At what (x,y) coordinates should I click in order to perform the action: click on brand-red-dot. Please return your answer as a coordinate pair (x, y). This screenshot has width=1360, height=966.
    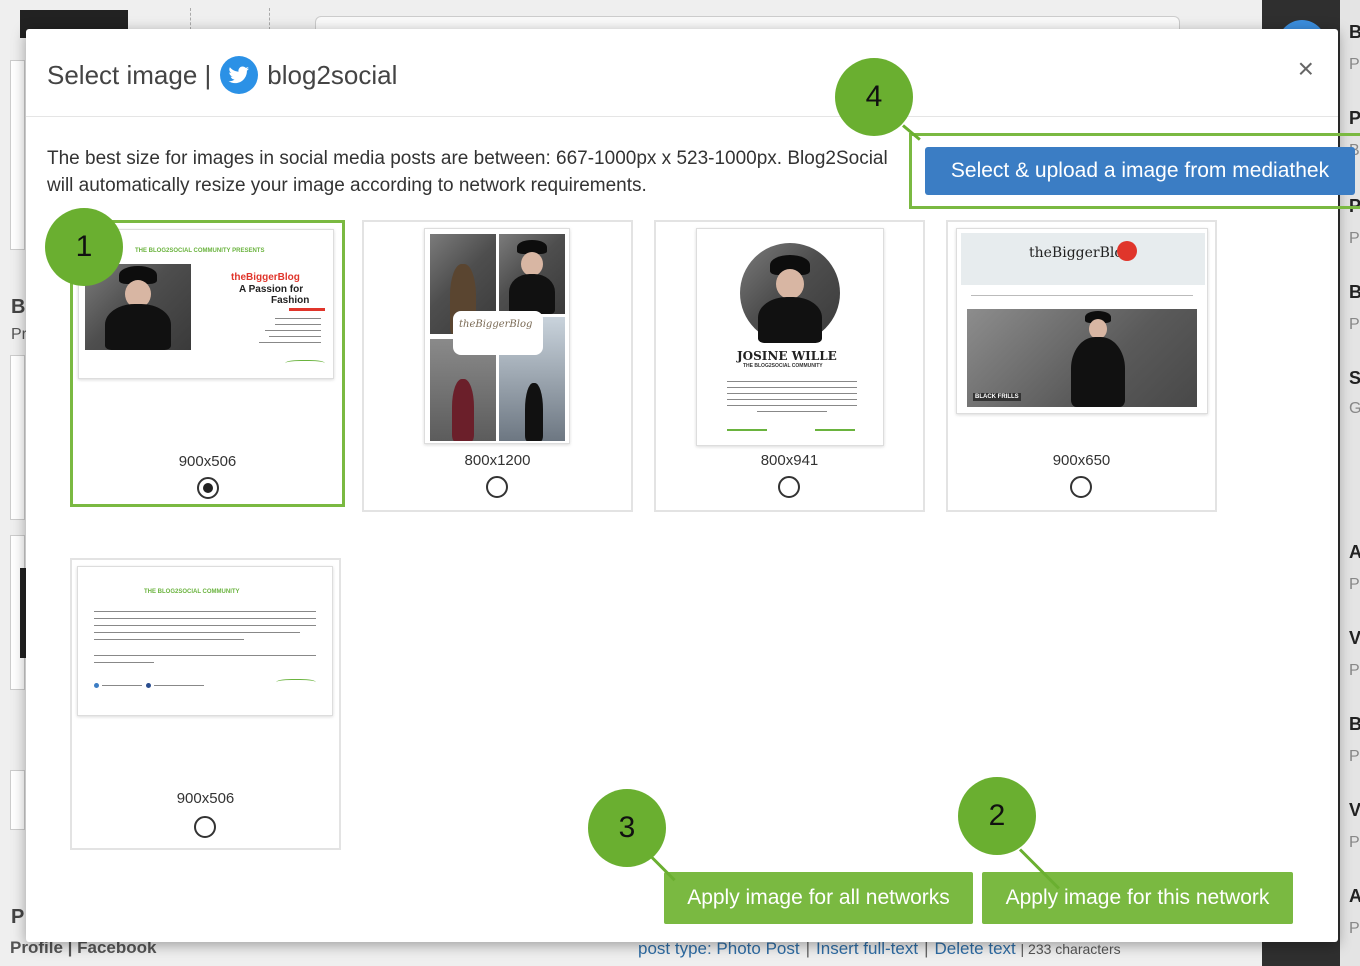
    Looking at the image, I should click on (1127, 251).